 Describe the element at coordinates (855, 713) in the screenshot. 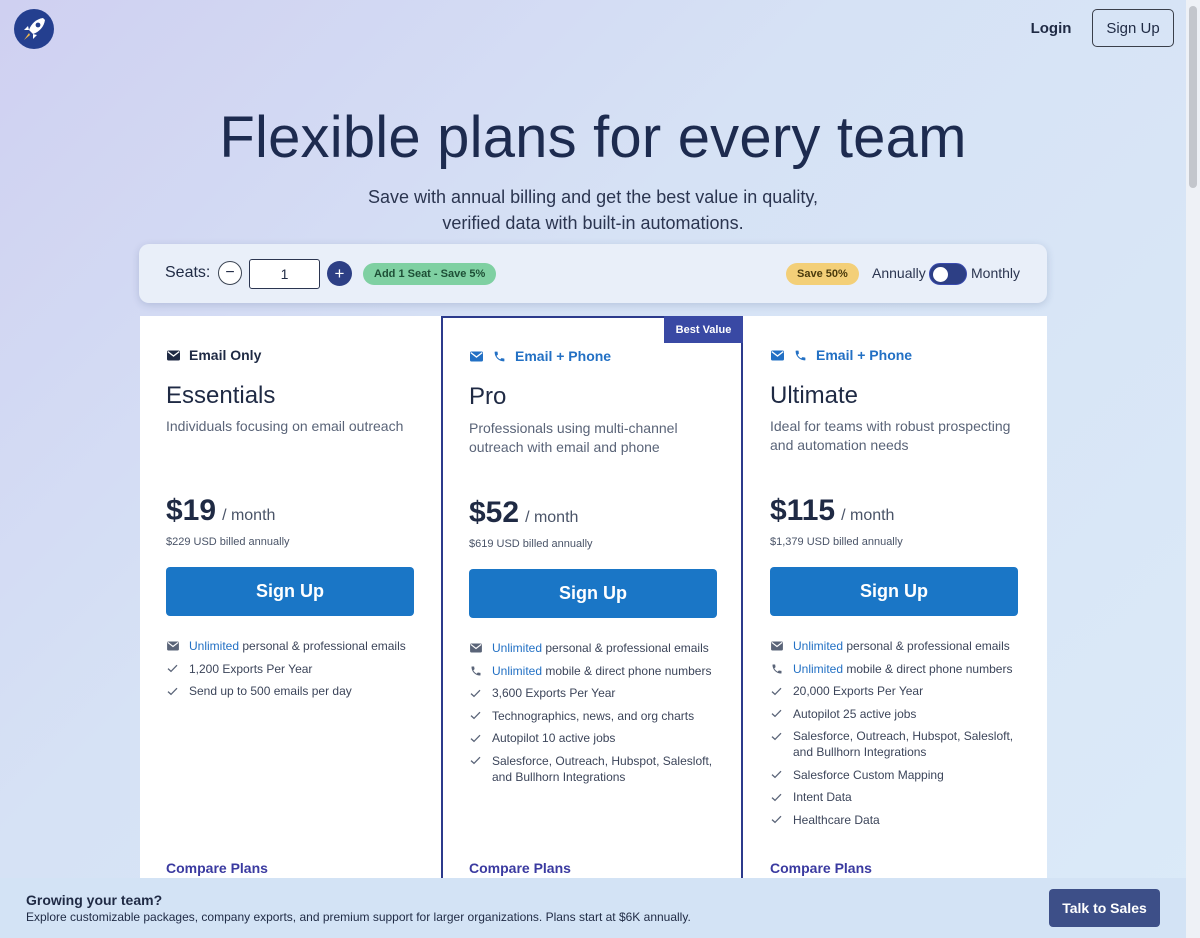

I see `feature-label: Autopilot 25 active jobs` at that location.